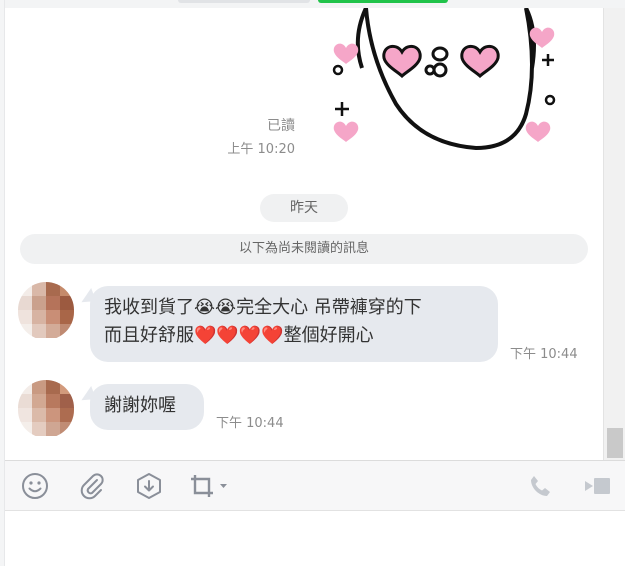  What do you see at coordinates (149, 486) in the screenshot?
I see `keep-icon` at bounding box center [149, 486].